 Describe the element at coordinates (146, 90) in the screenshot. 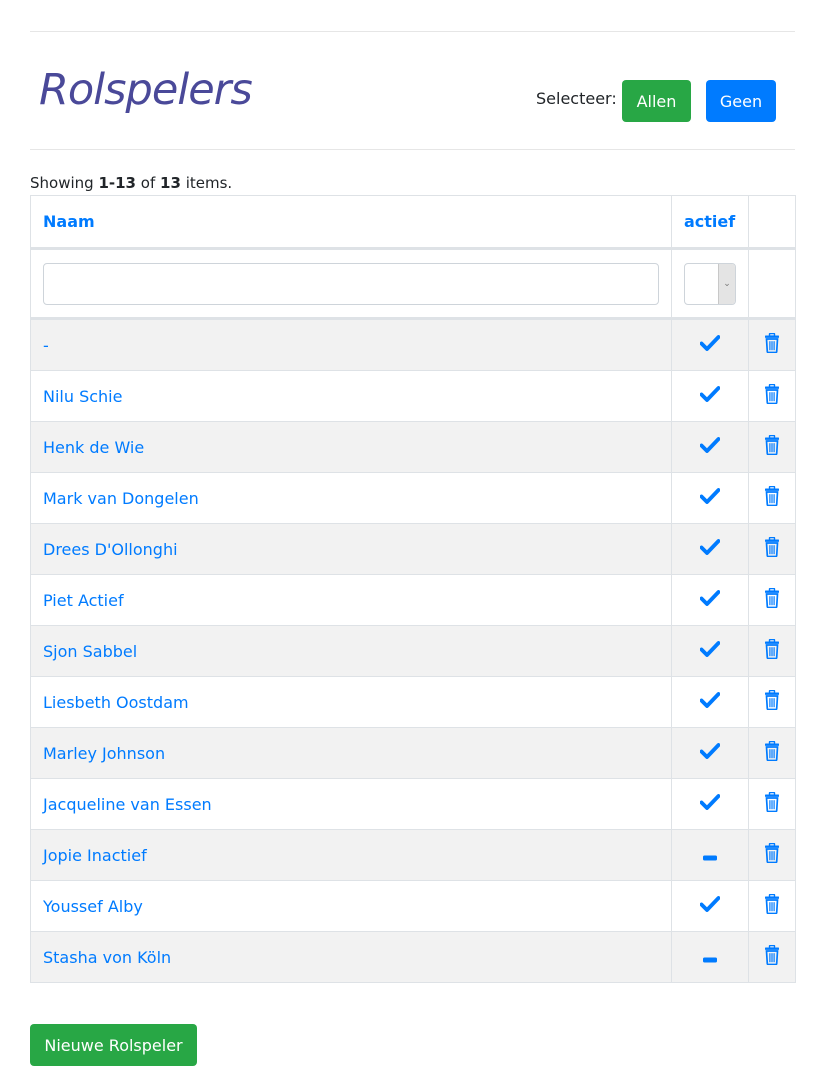

I see `page-title: Rolspelers` at that location.